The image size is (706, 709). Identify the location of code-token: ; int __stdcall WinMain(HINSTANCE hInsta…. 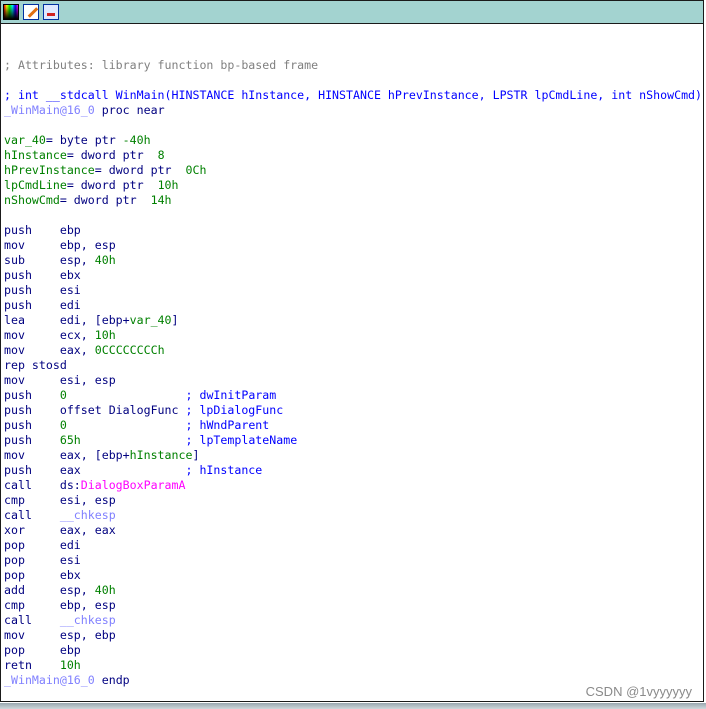
(353, 95).